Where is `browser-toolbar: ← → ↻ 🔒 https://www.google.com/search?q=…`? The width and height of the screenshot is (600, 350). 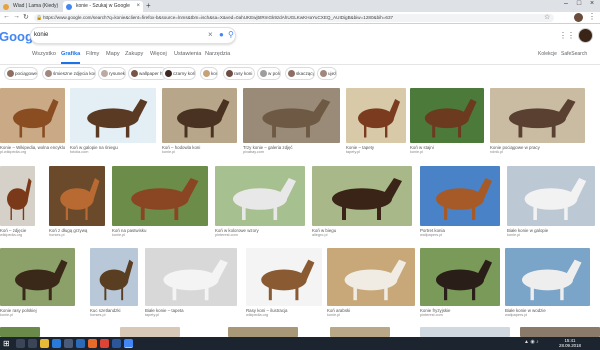
browser-toolbar: ← → ↻ 🔒 https://www.google.com/search?q=… is located at coordinates (300, 18).